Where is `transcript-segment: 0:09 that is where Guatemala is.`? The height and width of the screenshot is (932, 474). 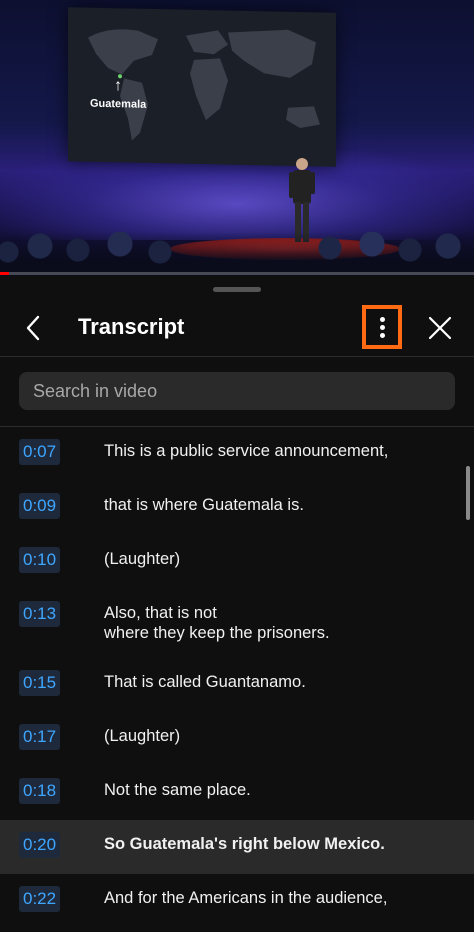 transcript-segment: 0:09 that is where Guatemala is. is located at coordinates (237, 508).